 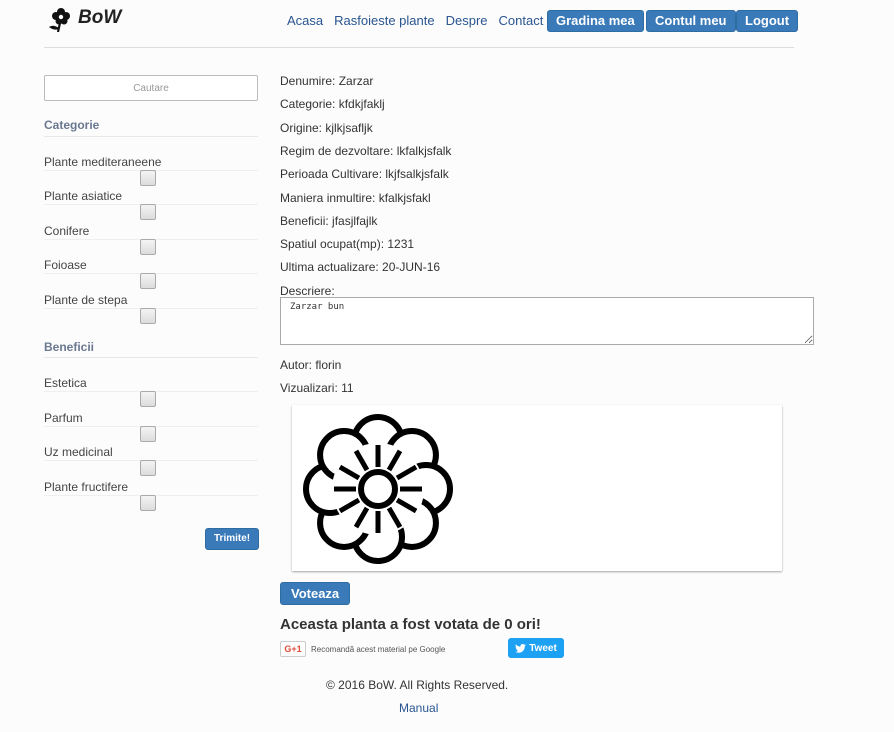 I want to click on contul-meu-button: Contul meu, so click(x=691, y=21).